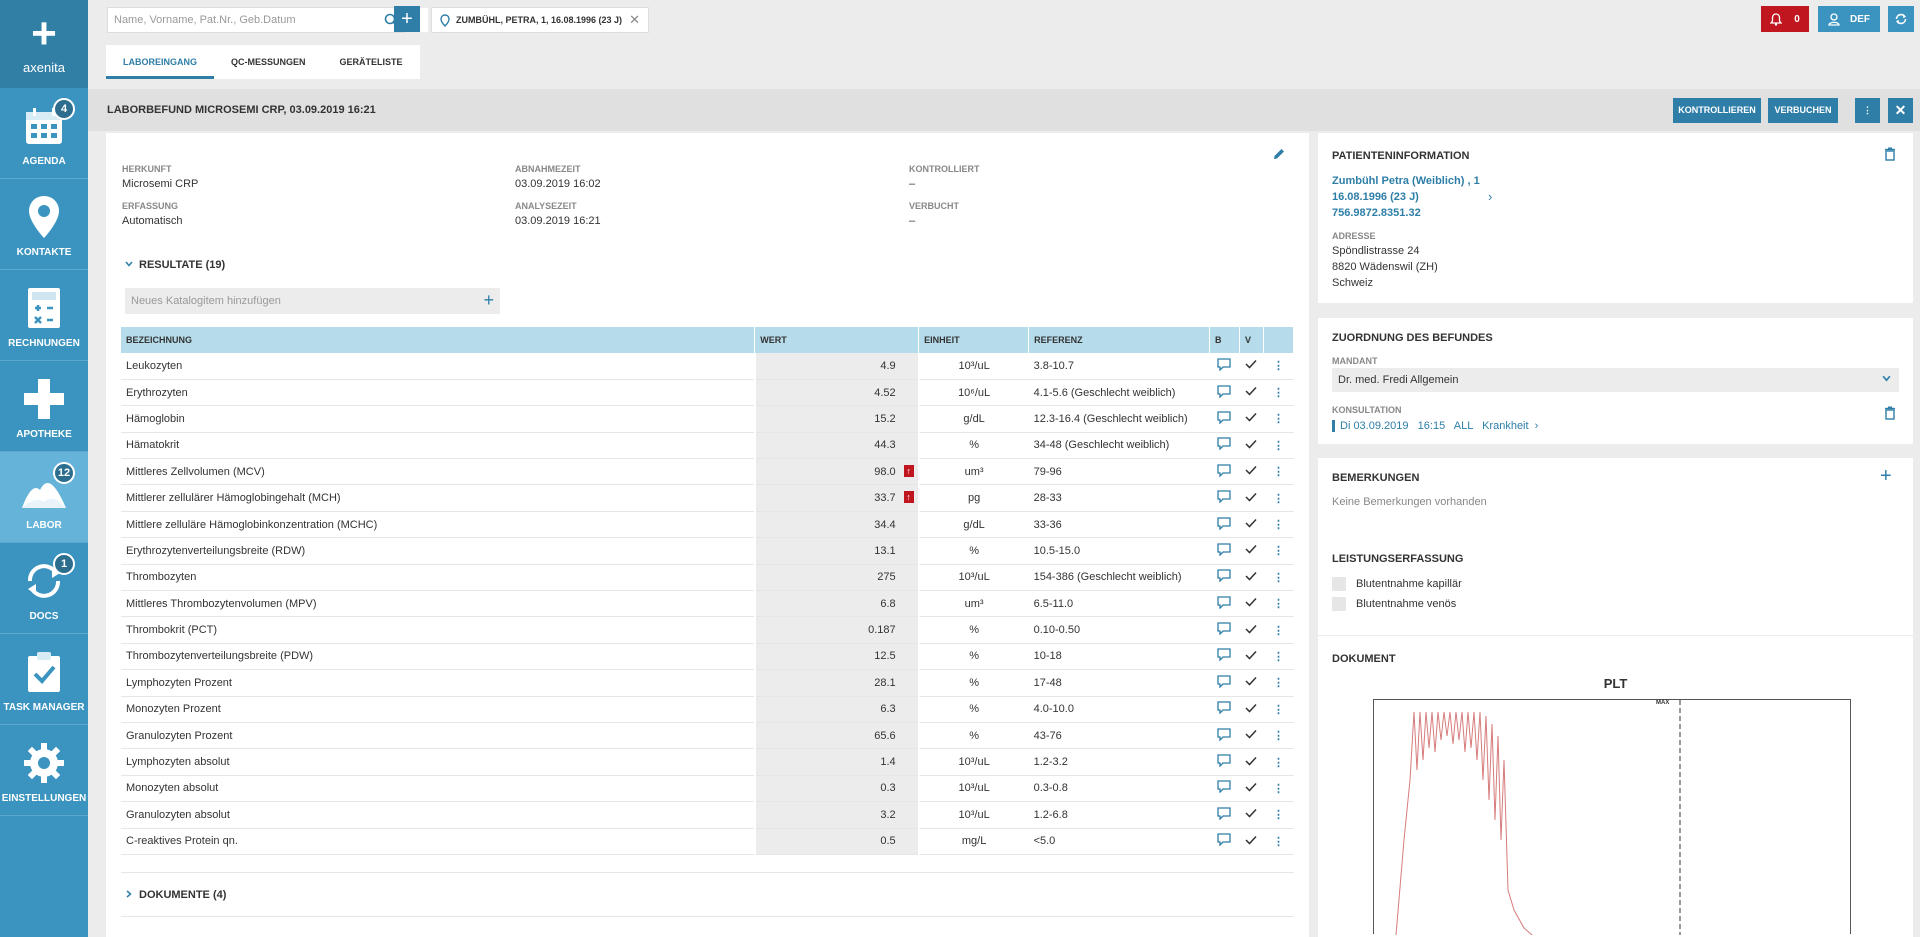  What do you see at coordinates (634, 20) in the screenshot?
I see `close-icon: ✕` at bounding box center [634, 20].